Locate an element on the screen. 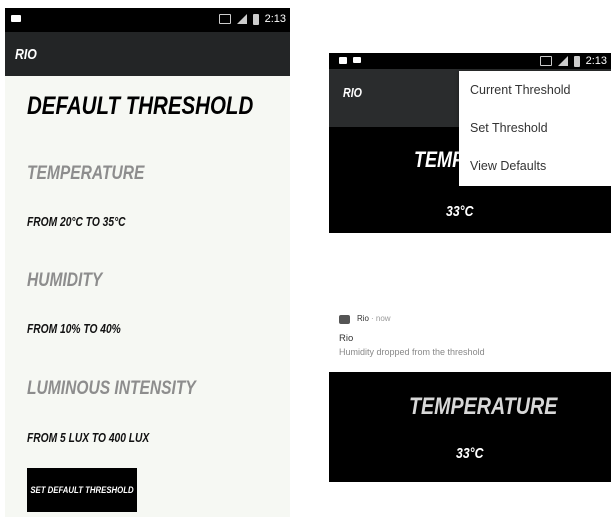 This screenshot has width=611, height=520. notification-title: Rio is located at coordinates (346, 338).